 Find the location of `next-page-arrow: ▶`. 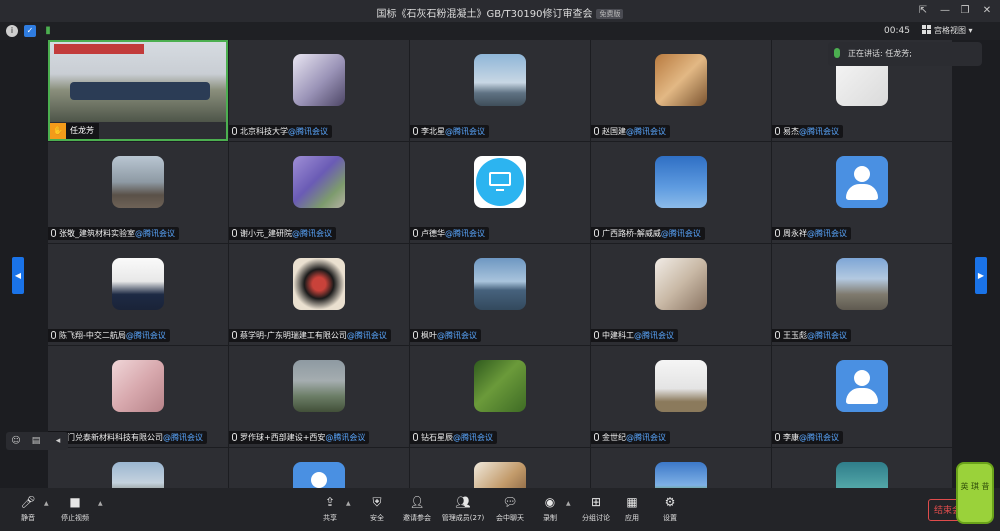

next-page-arrow: ▶ is located at coordinates (981, 275).